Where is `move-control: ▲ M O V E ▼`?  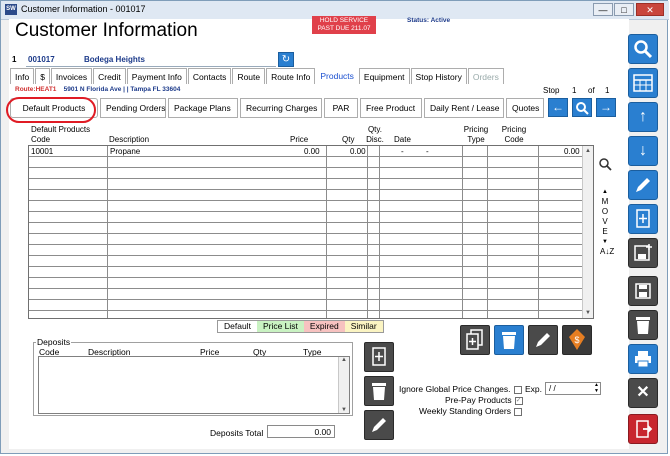
move-control: ▲ M O V E ▼ is located at coordinates (605, 217).